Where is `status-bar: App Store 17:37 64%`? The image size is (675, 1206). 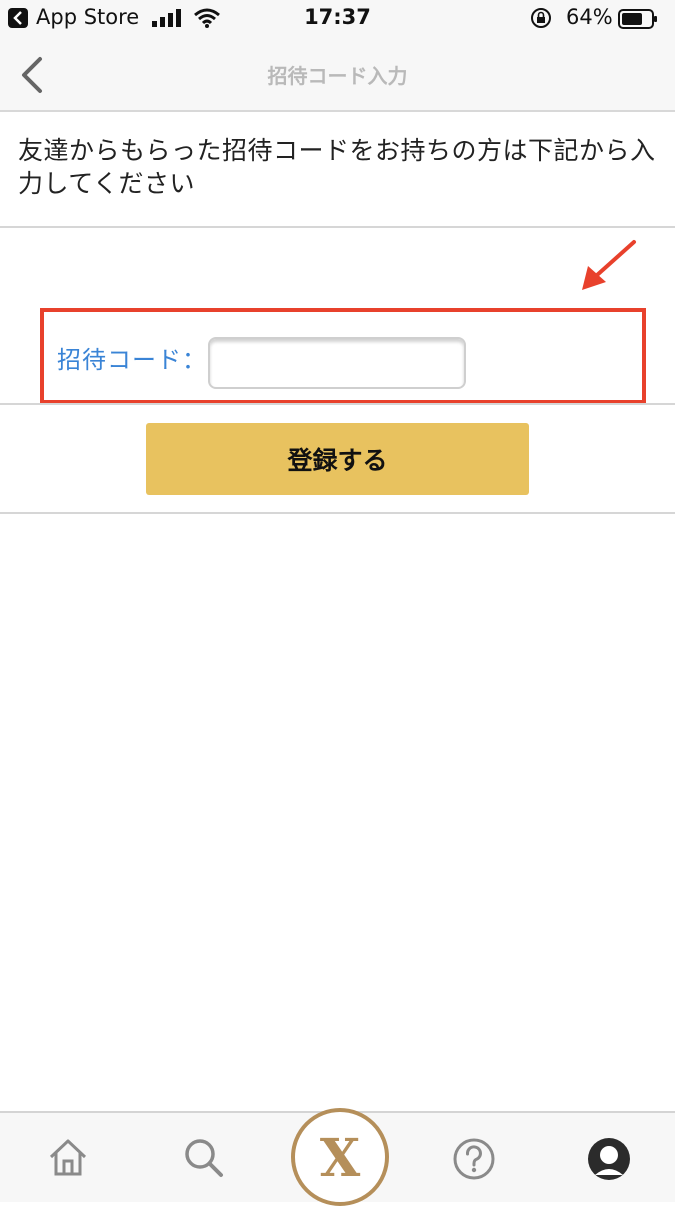
status-bar: App Store 17:37 64% is located at coordinates (337, 18).